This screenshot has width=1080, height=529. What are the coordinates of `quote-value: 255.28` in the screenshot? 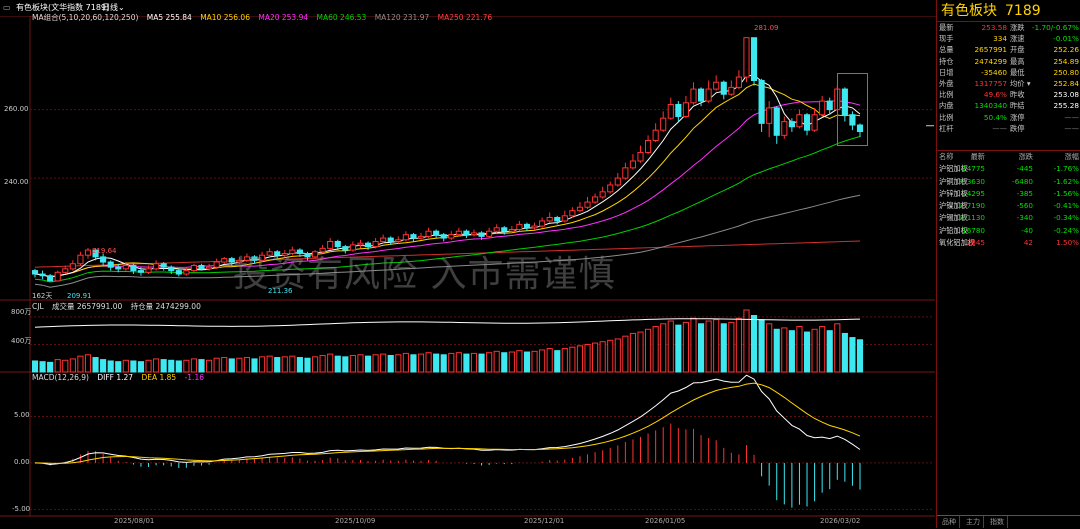 It's located at (1066, 106).